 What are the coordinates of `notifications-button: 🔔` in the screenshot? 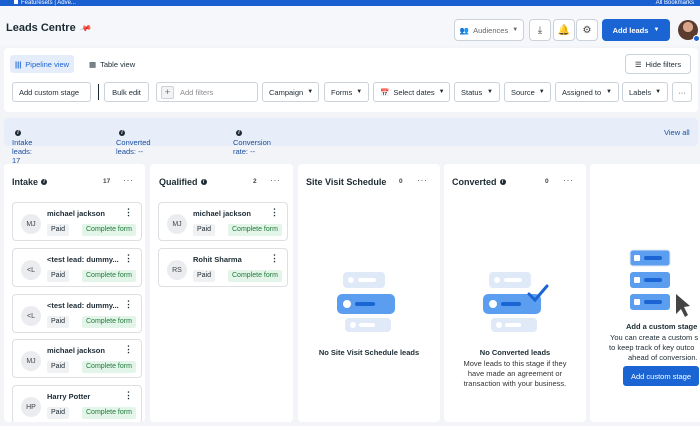 It's located at (564, 30).